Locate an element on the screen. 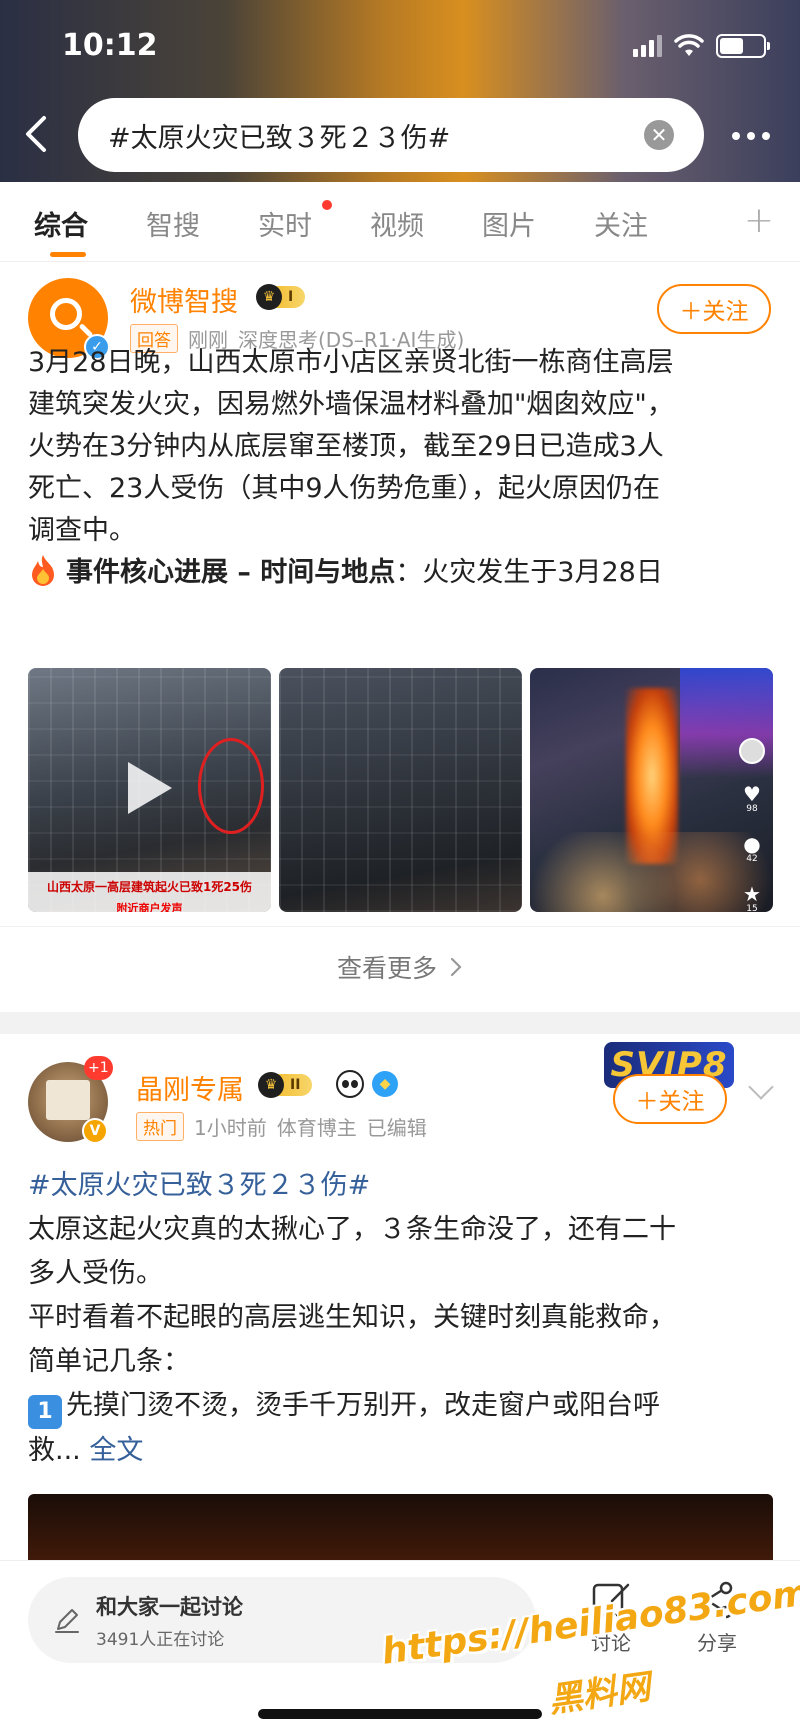 The image size is (800, 1731). discuss-count: 3491人正在讨论 is located at coordinates (160, 1639).